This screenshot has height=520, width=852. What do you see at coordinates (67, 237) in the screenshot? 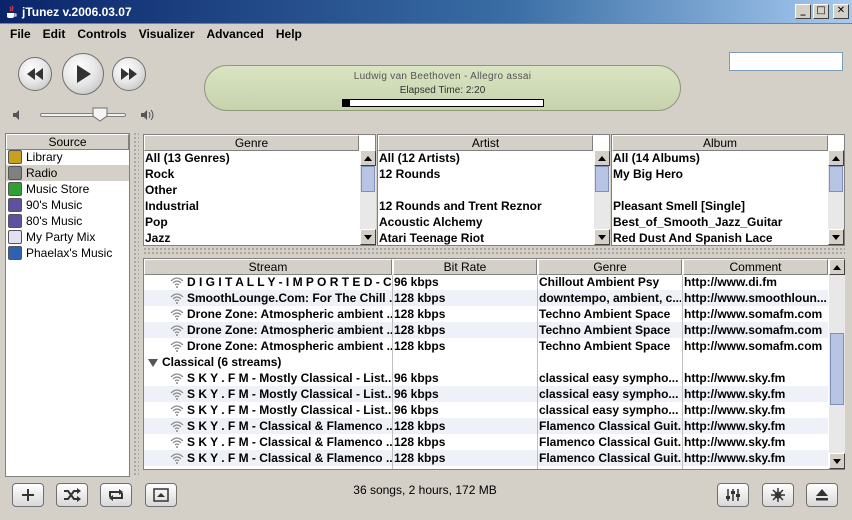
I see `source-item: My Party Mix` at bounding box center [67, 237].